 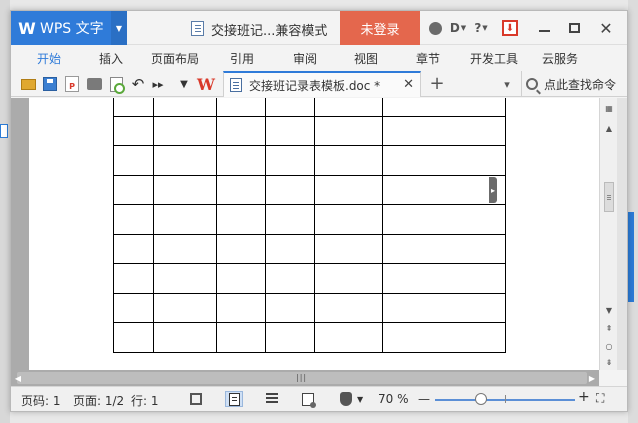 What do you see at coordinates (206, 84) in the screenshot?
I see `wps-logo-icon: W` at bounding box center [206, 84].